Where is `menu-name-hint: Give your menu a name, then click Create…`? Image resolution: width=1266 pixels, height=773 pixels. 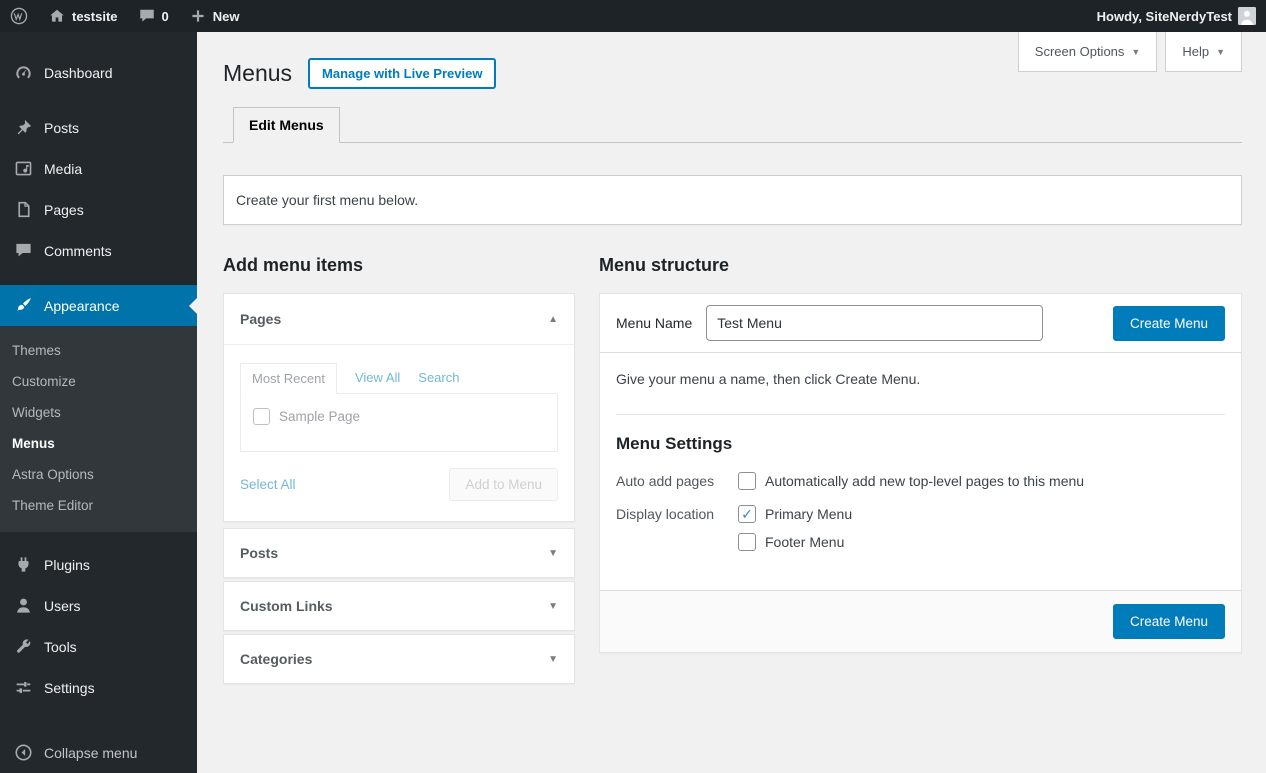 menu-name-hint: Give your menu a name, then click Create… is located at coordinates (768, 379).